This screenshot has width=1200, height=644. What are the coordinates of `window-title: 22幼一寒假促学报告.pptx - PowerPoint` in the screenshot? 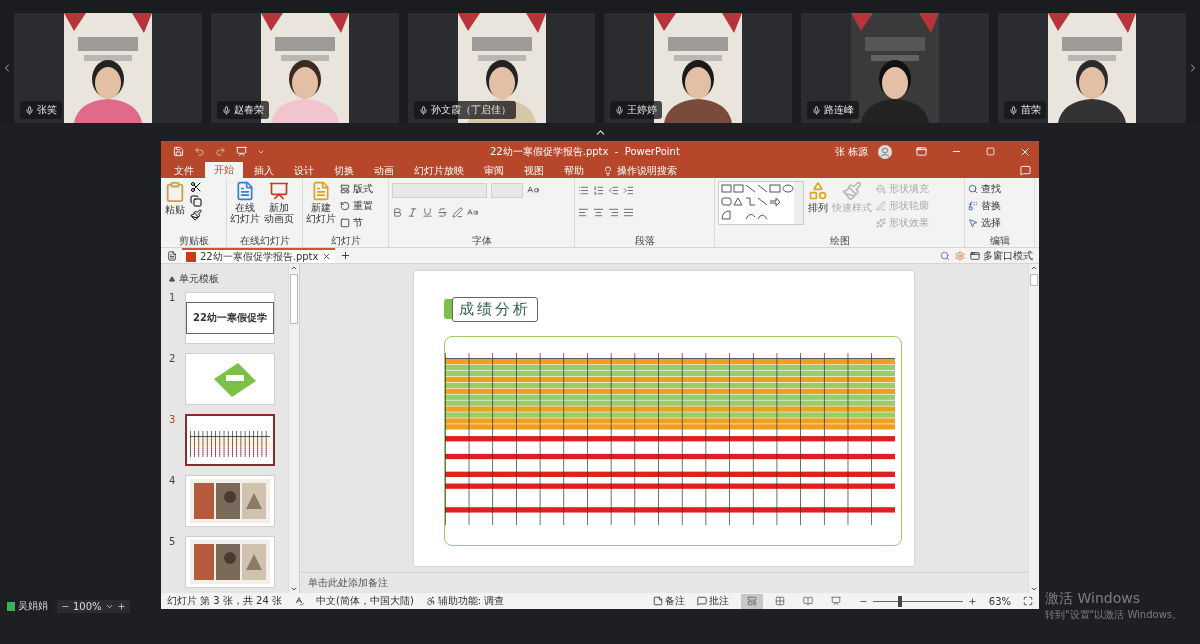 It's located at (585, 151).